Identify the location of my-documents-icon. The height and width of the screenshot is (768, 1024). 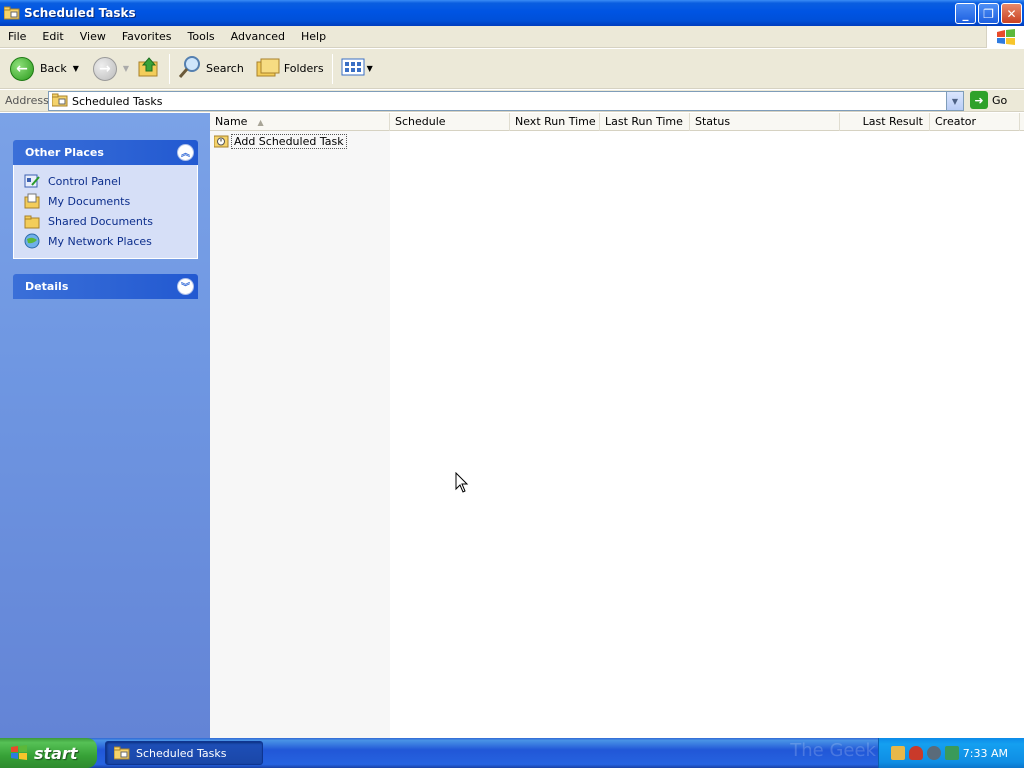
(32, 201).